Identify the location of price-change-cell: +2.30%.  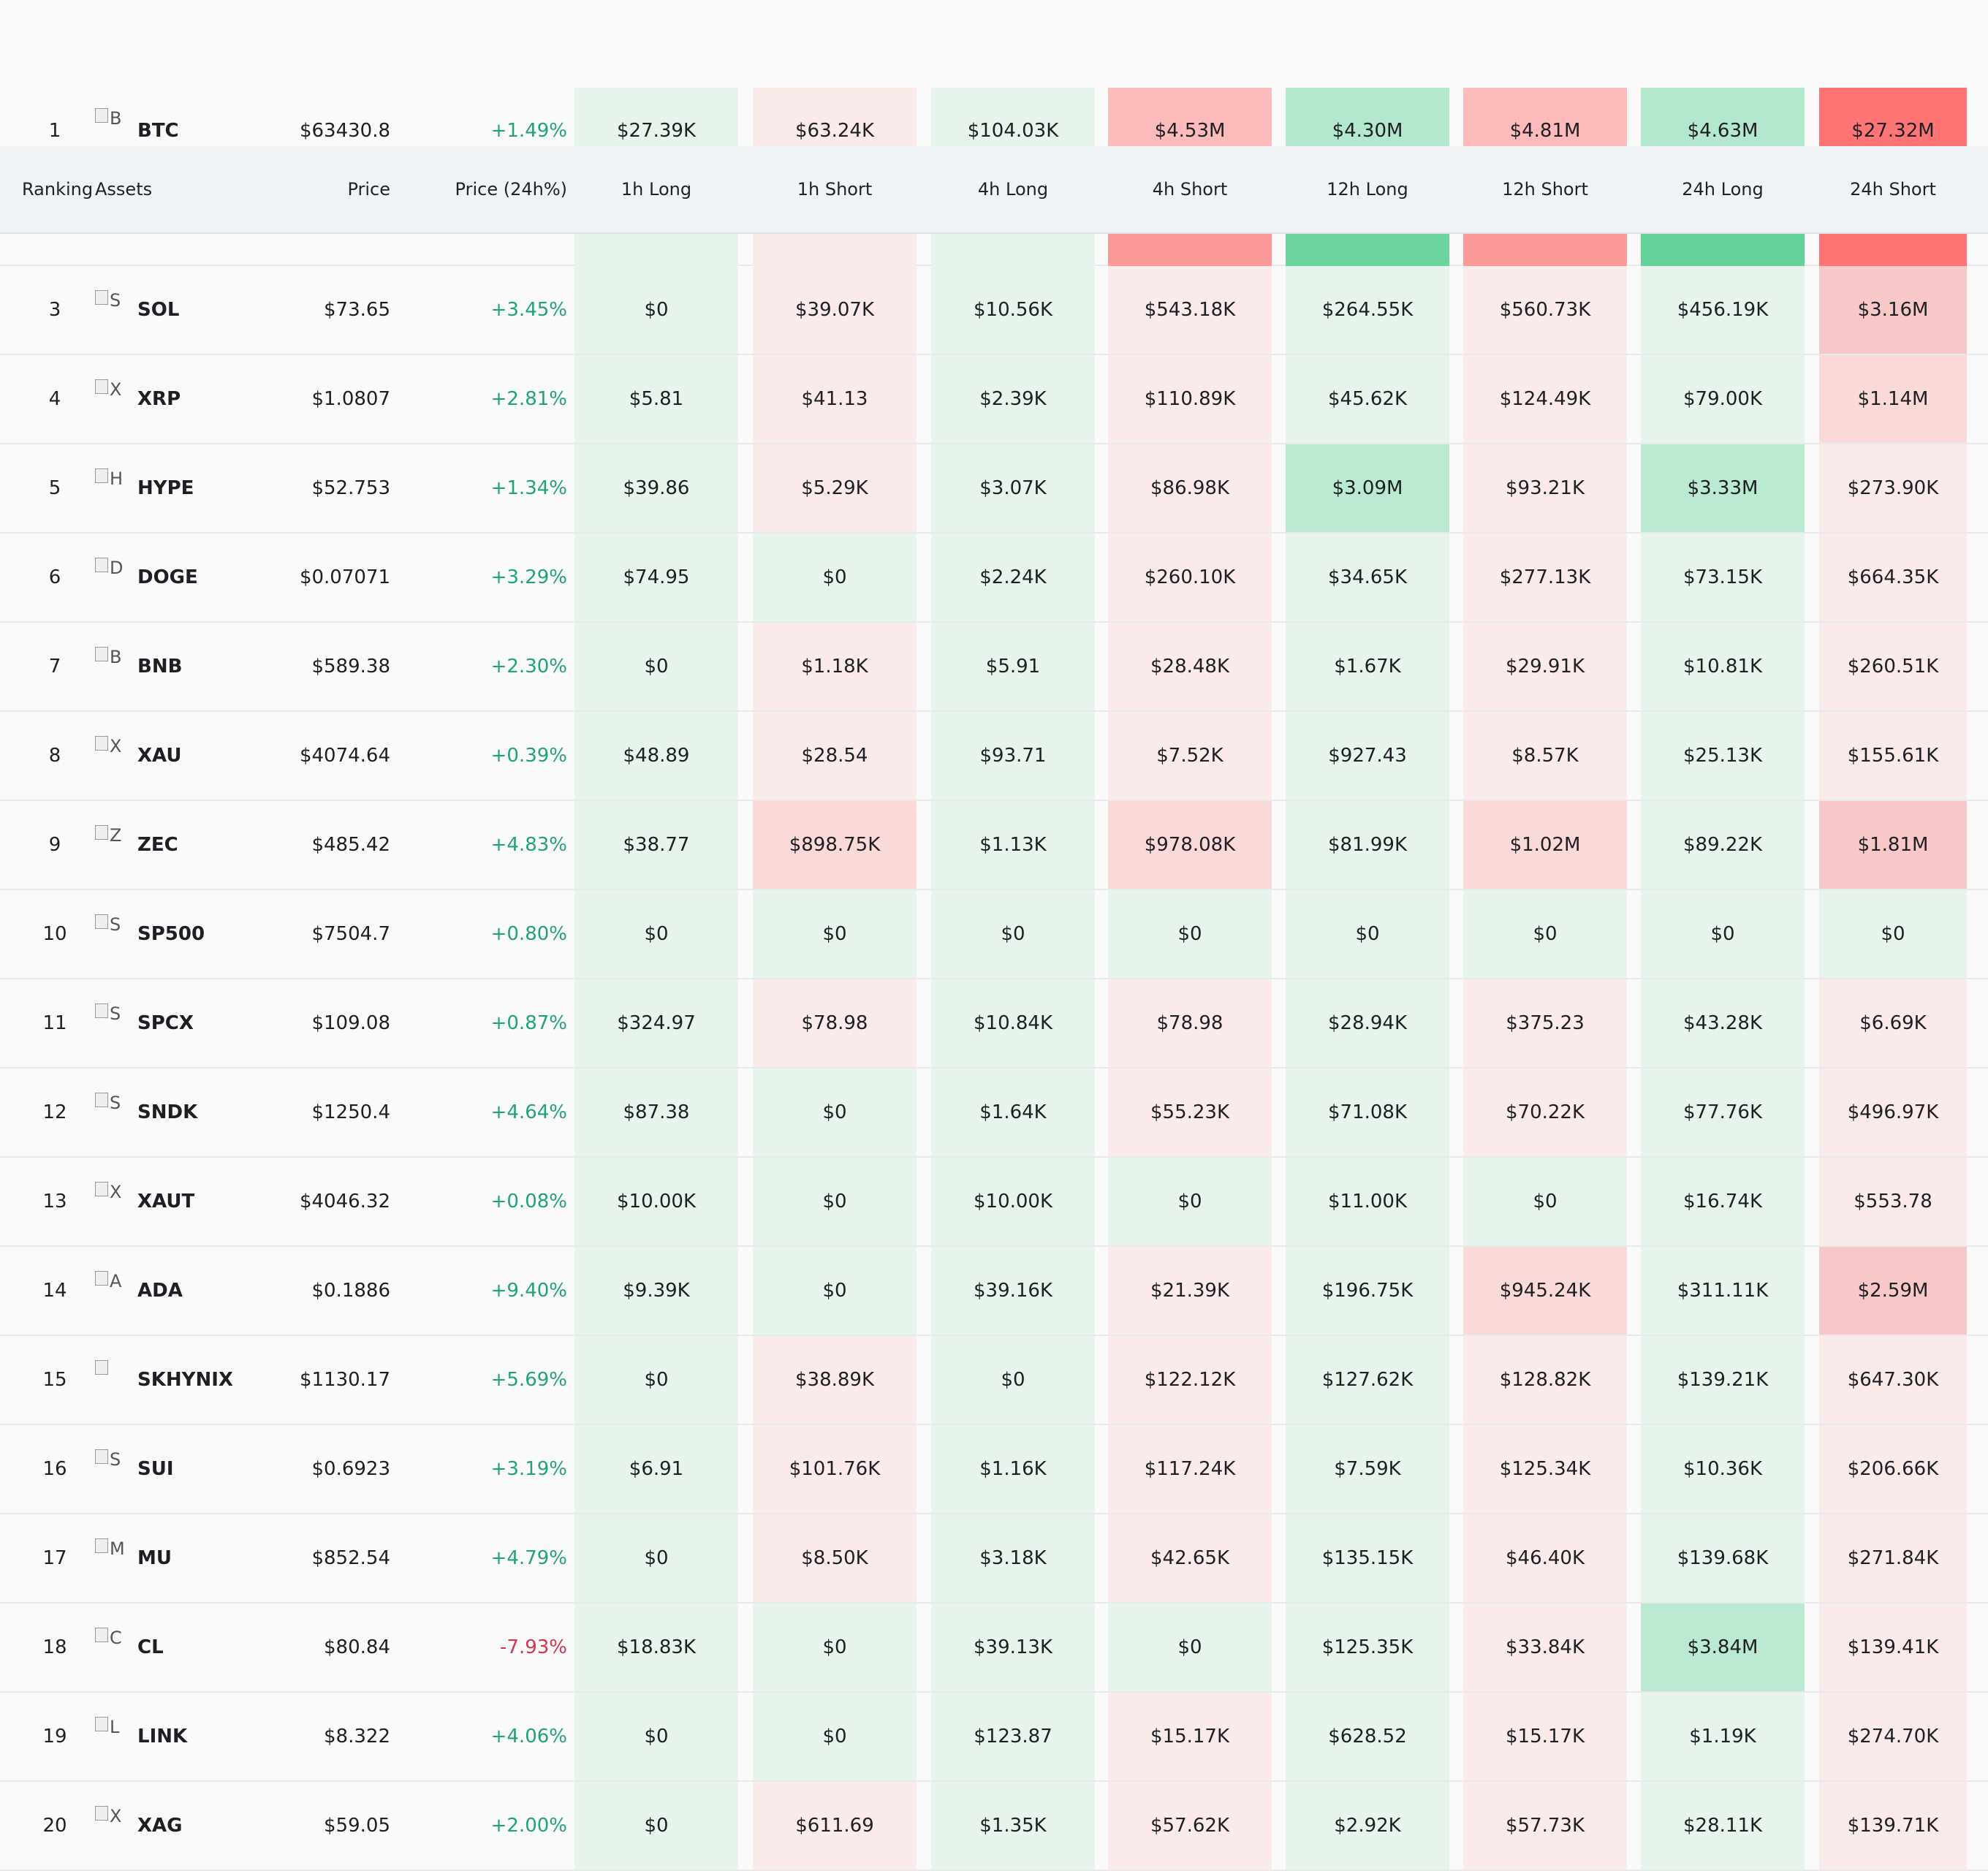
(528, 667).